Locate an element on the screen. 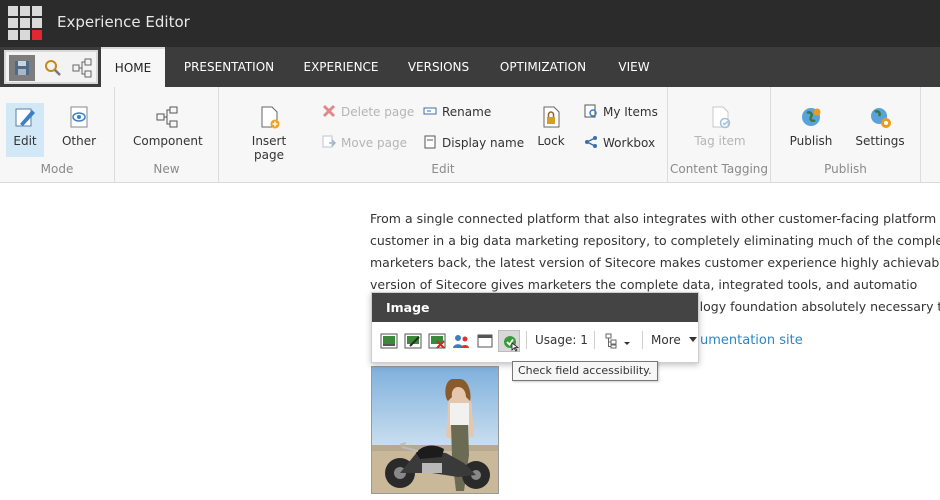 The image size is (940, 500). tab-versions: VERSIONS is located at coordinates (438, 67).